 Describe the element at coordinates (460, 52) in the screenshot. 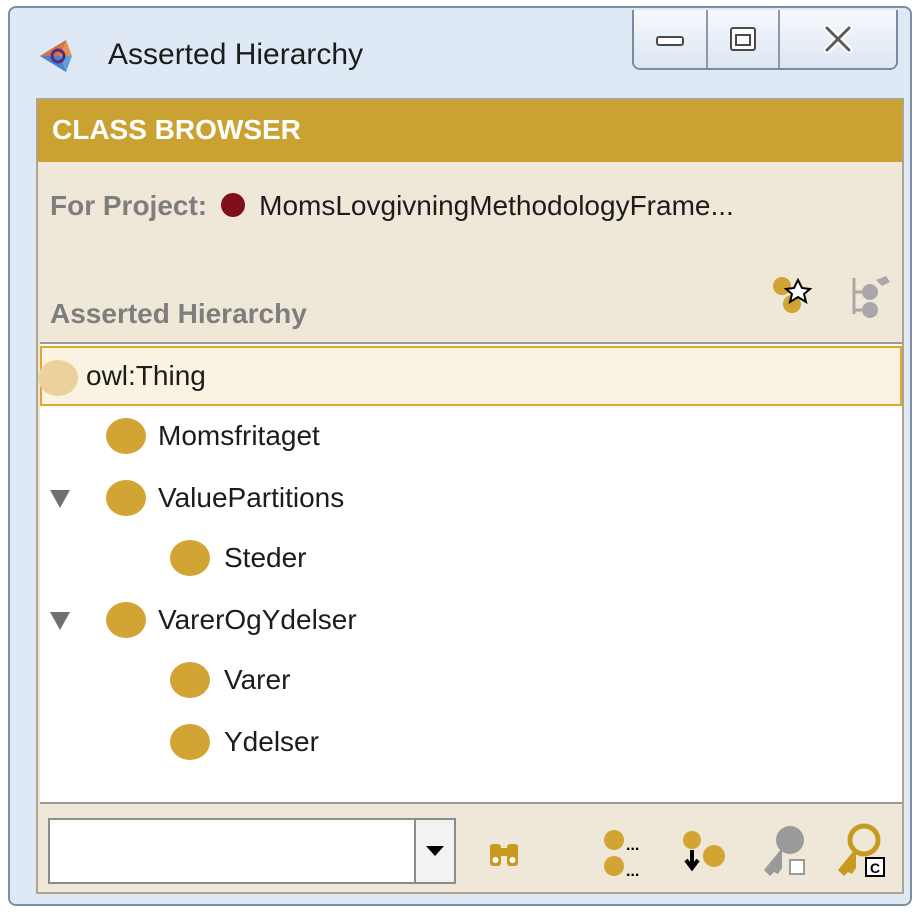

I see `title-bar: Asserted Hierarchy` at that location.